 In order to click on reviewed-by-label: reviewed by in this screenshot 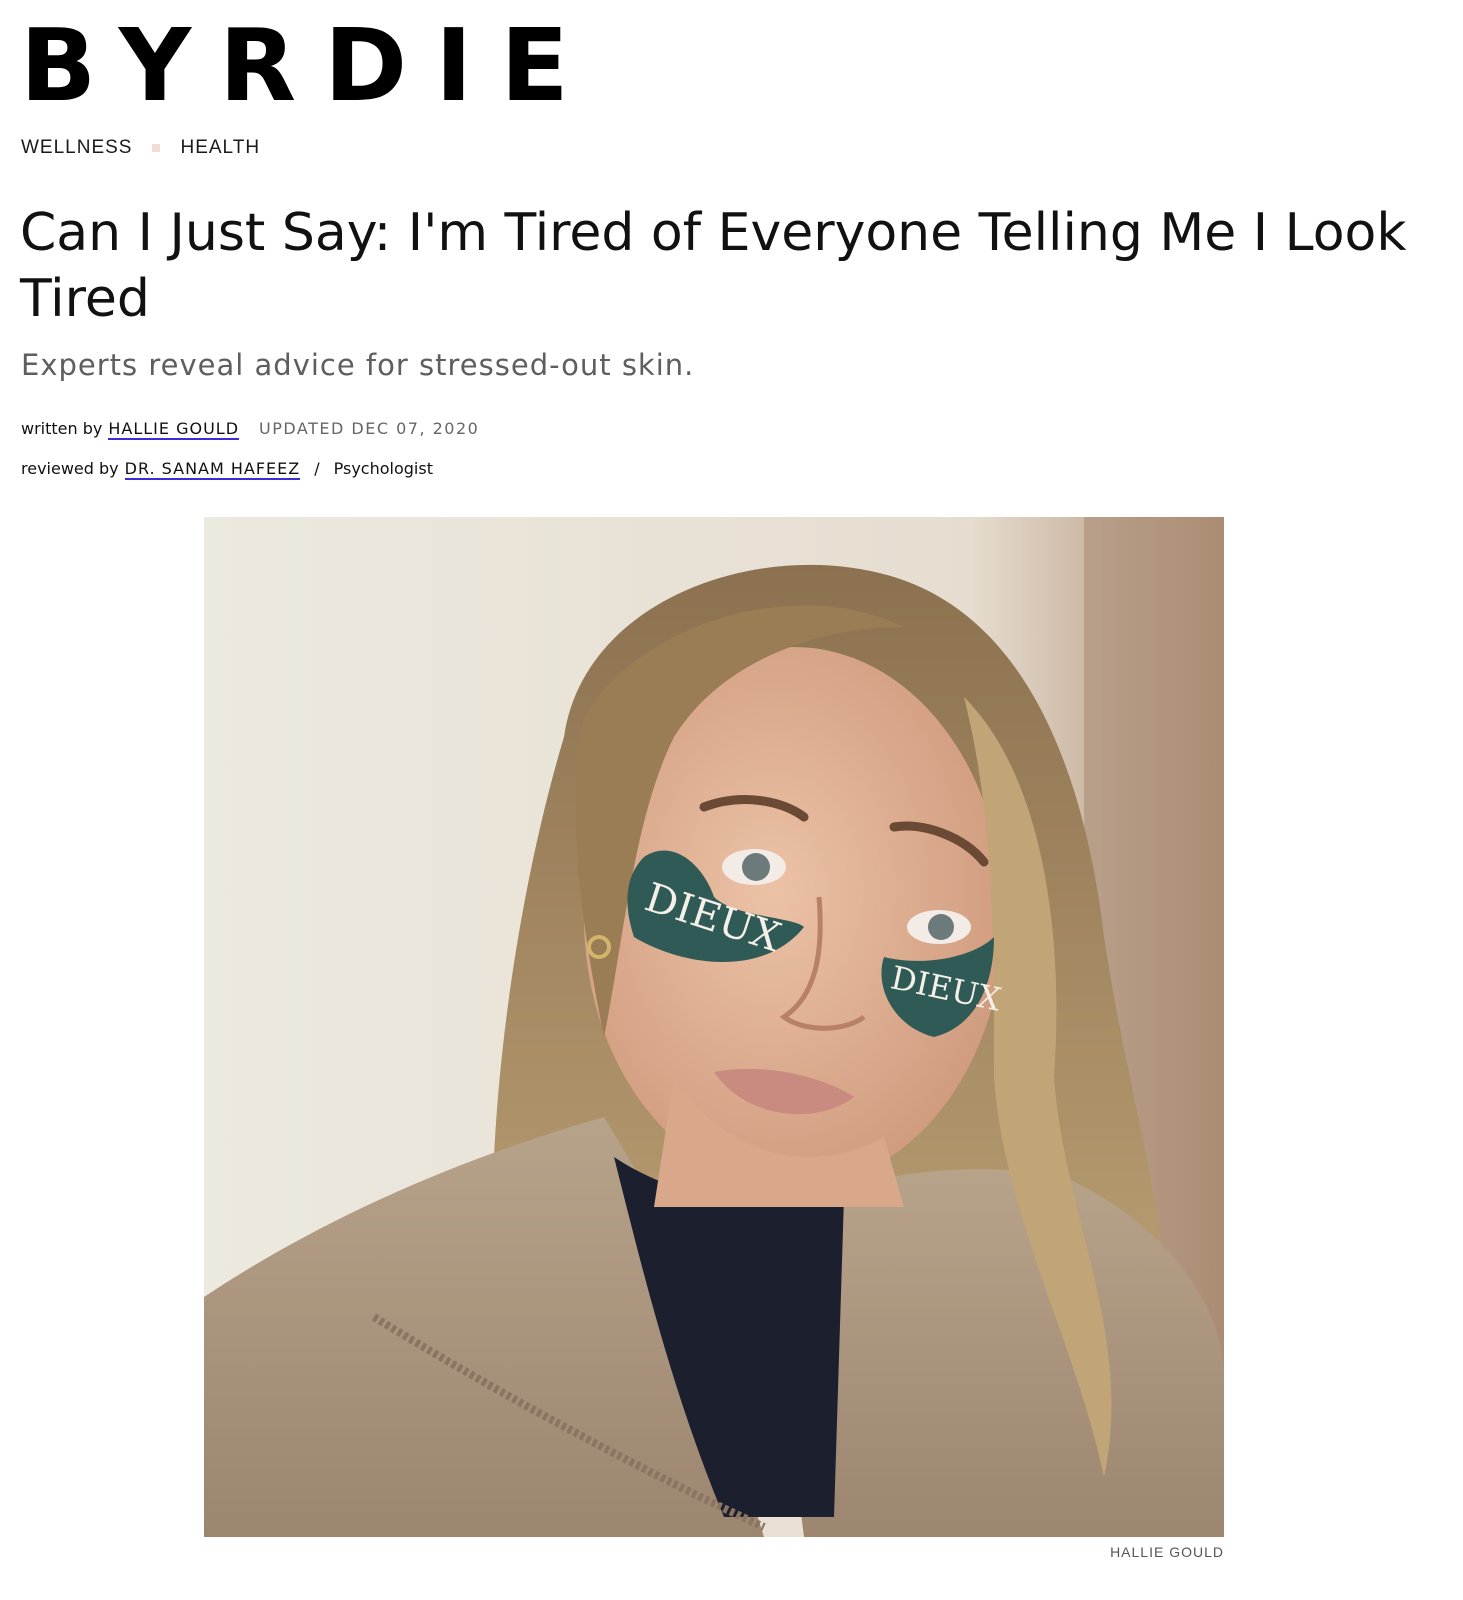, I will do `click(70, 468)`.